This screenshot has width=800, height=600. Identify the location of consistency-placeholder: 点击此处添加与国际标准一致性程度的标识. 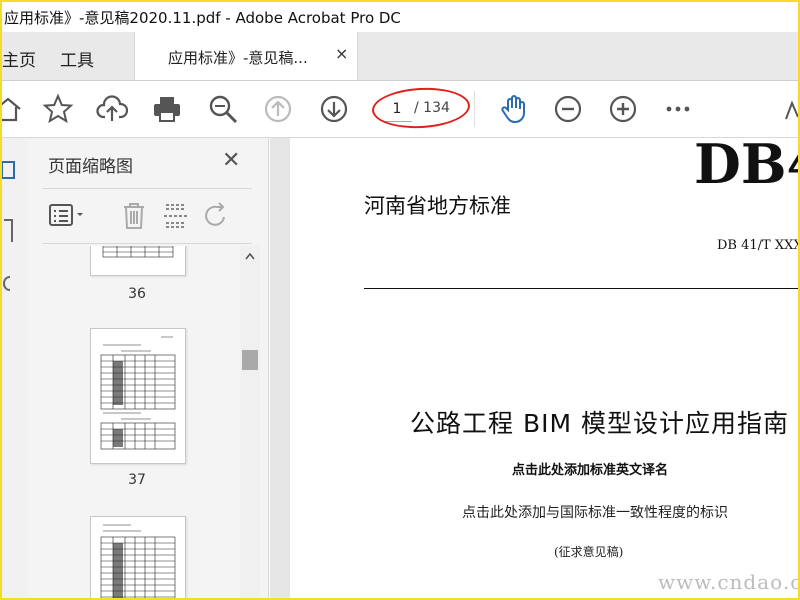
(595, 512).